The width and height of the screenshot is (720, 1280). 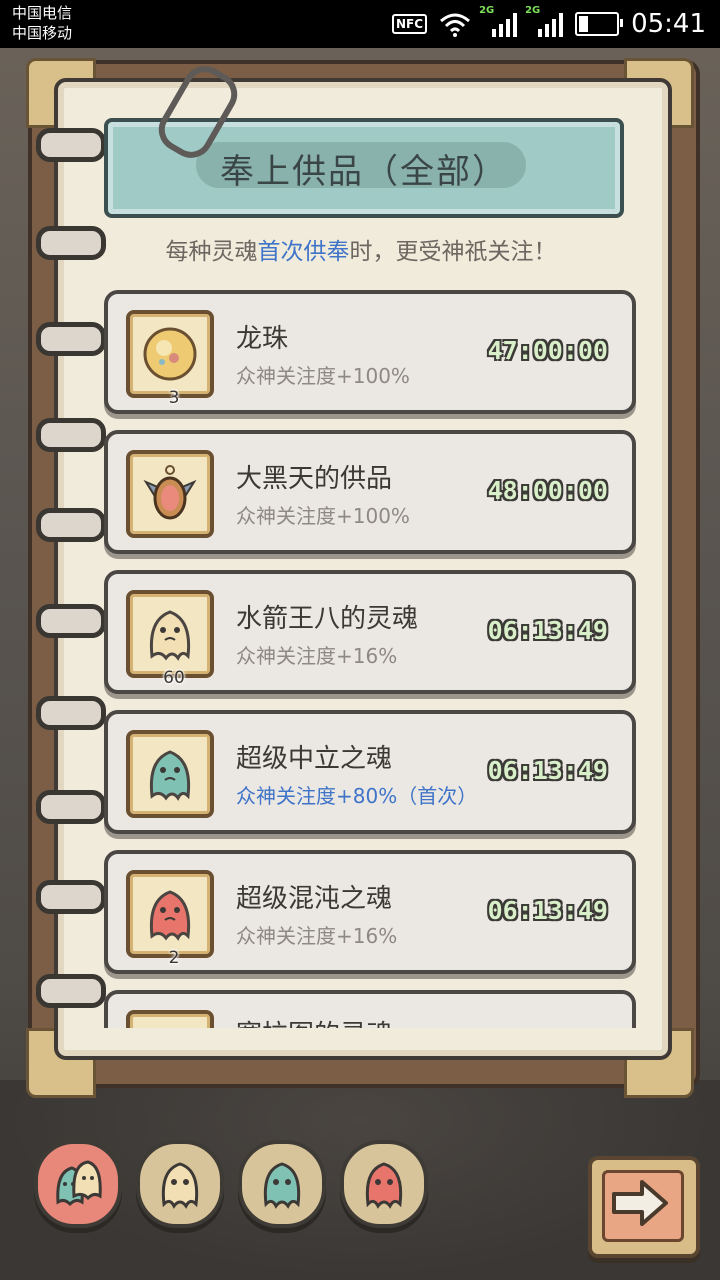 I want to click on item-timer: 47:00:00, so click(x=547, y=350).